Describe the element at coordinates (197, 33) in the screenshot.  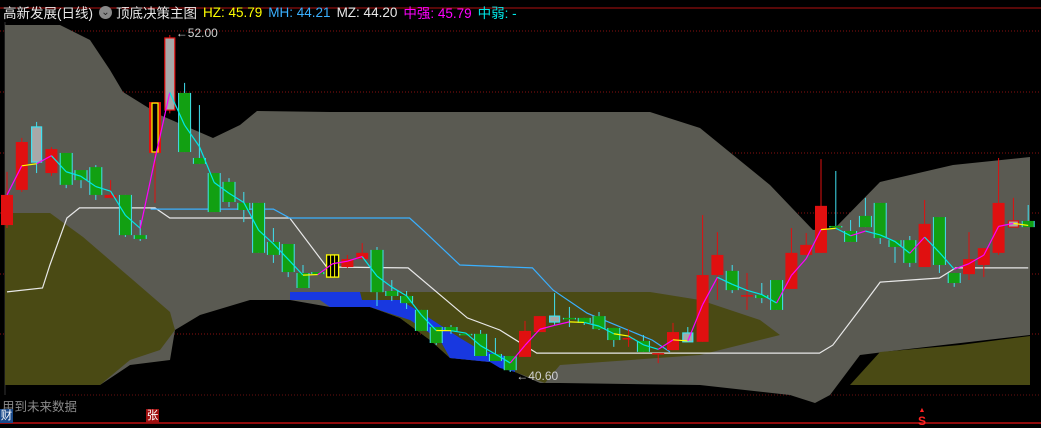
I see `price-annotation: ←52.00` at that location.